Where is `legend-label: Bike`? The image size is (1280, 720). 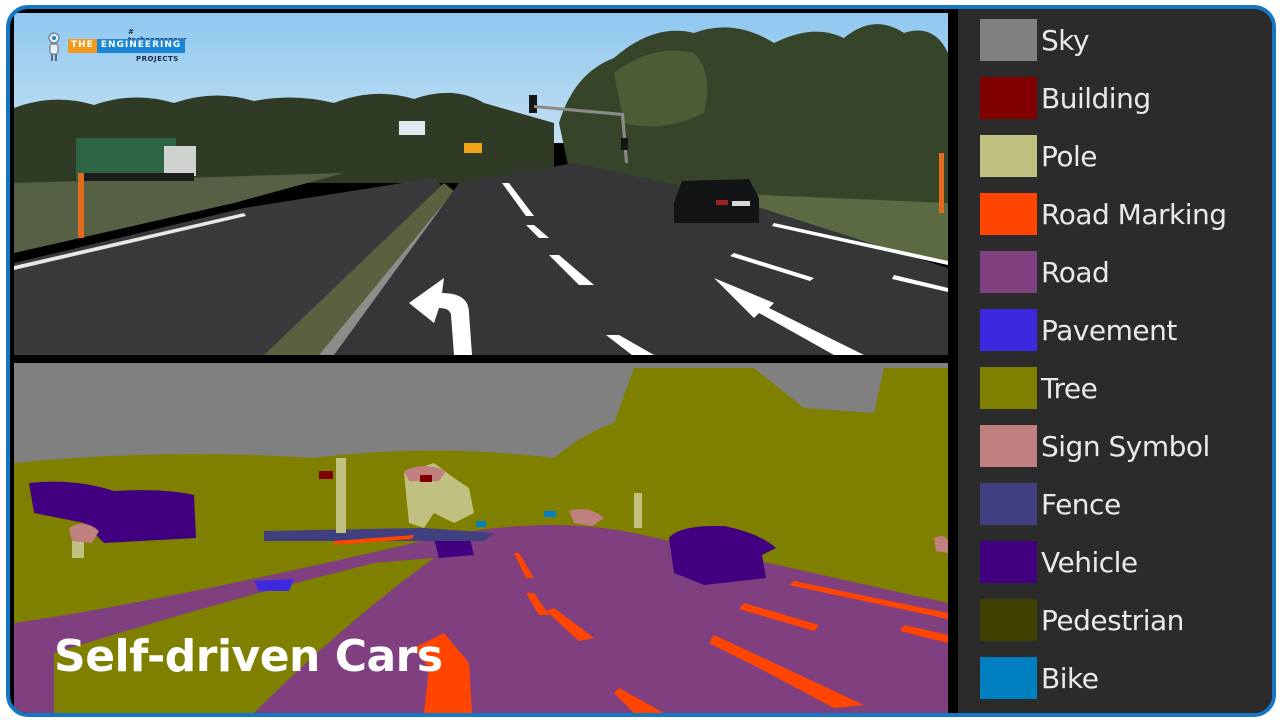 legend-label: Bike is located at coordinates (1070, 678).